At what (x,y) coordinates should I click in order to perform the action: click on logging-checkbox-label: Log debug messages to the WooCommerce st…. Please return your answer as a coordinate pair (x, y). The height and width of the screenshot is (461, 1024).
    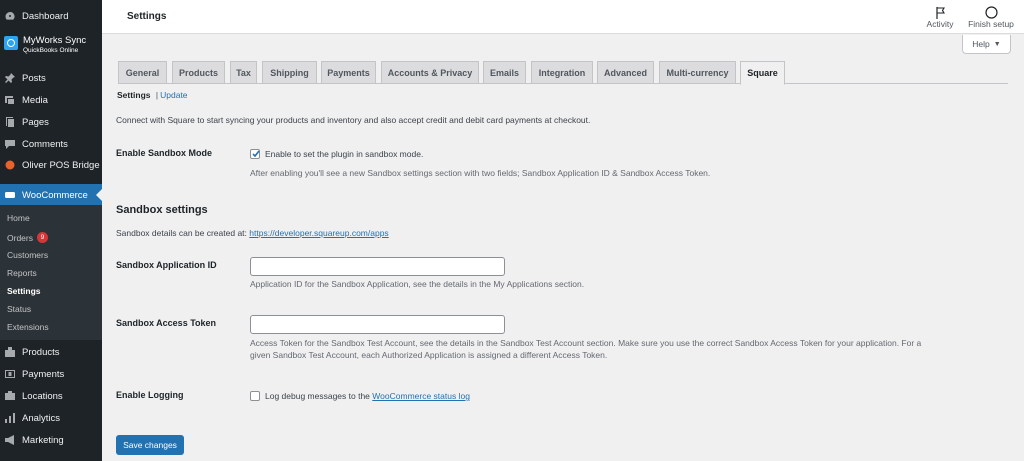
    Looking at the image, I should click on (367, 396).